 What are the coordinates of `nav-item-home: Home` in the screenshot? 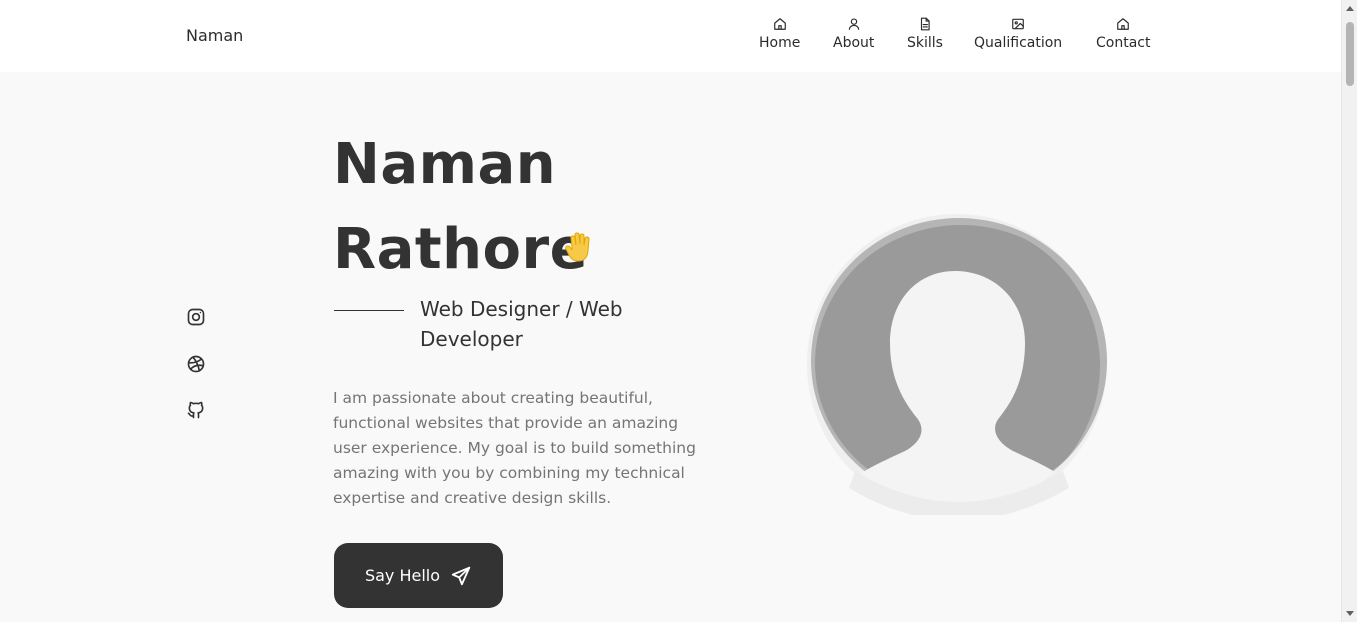 It's located at (779, 34).